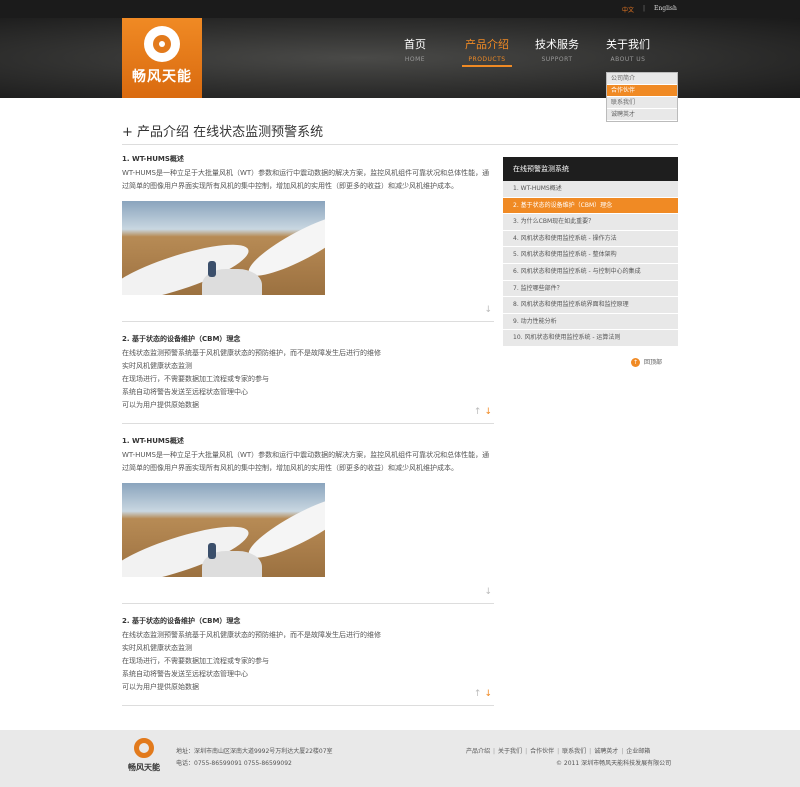 The width and height of the screenshot is (800, 787). Describe the element at coordinates (642, 79) in the screenshot. I see `dropdown-item-company: 公司简介` at that location.